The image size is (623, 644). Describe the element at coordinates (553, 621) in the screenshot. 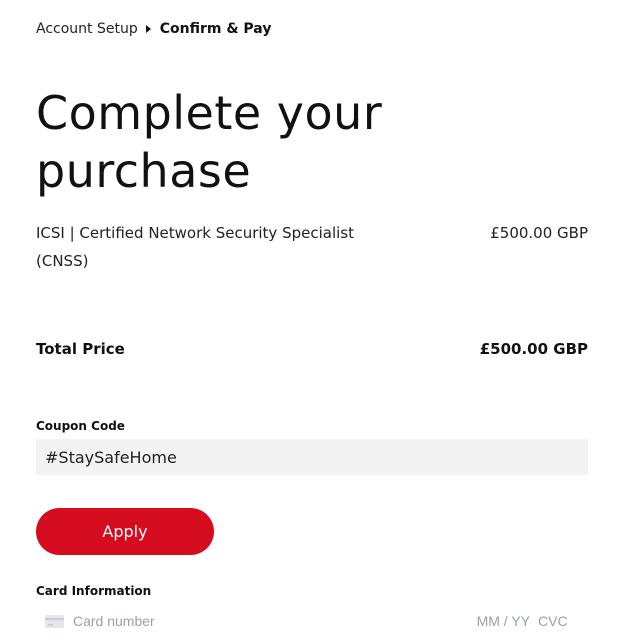

I see `card-cvc-input` at that location.